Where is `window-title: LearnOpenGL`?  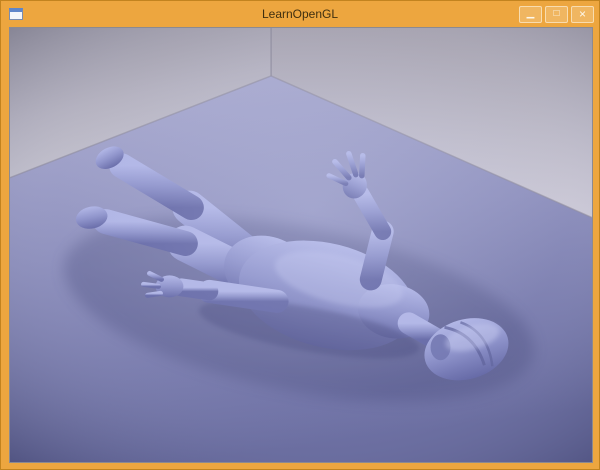 window-title: LearnOpenGL is located at coordinates (300, 14).